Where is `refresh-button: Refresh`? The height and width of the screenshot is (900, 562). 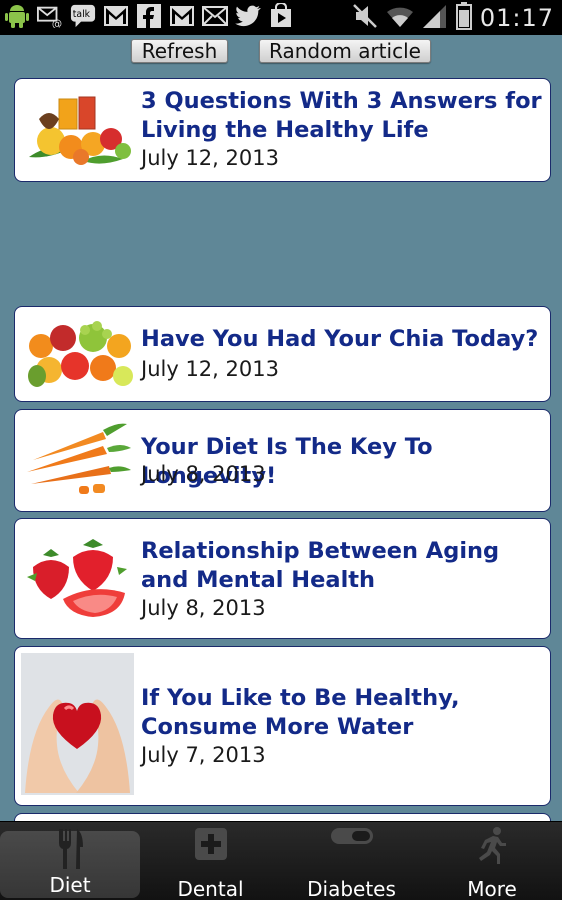
refresh-button: Refresh is located at coordinates (179, 51).